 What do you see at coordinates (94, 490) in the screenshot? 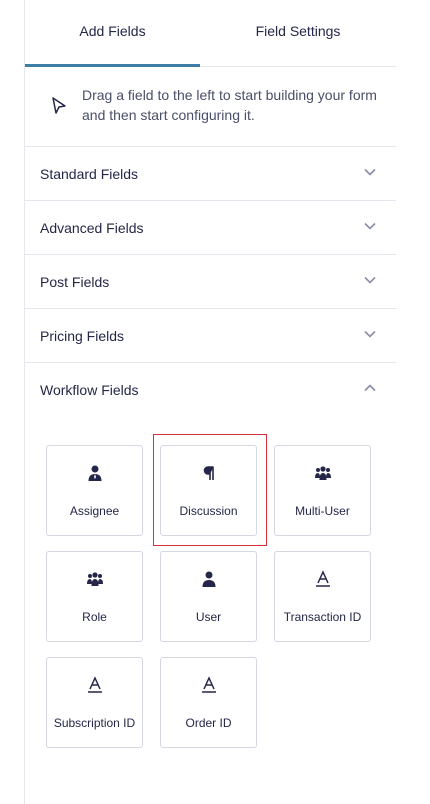
I see `field-tile-assignee: Assignee` at bounding box center [94, 490].